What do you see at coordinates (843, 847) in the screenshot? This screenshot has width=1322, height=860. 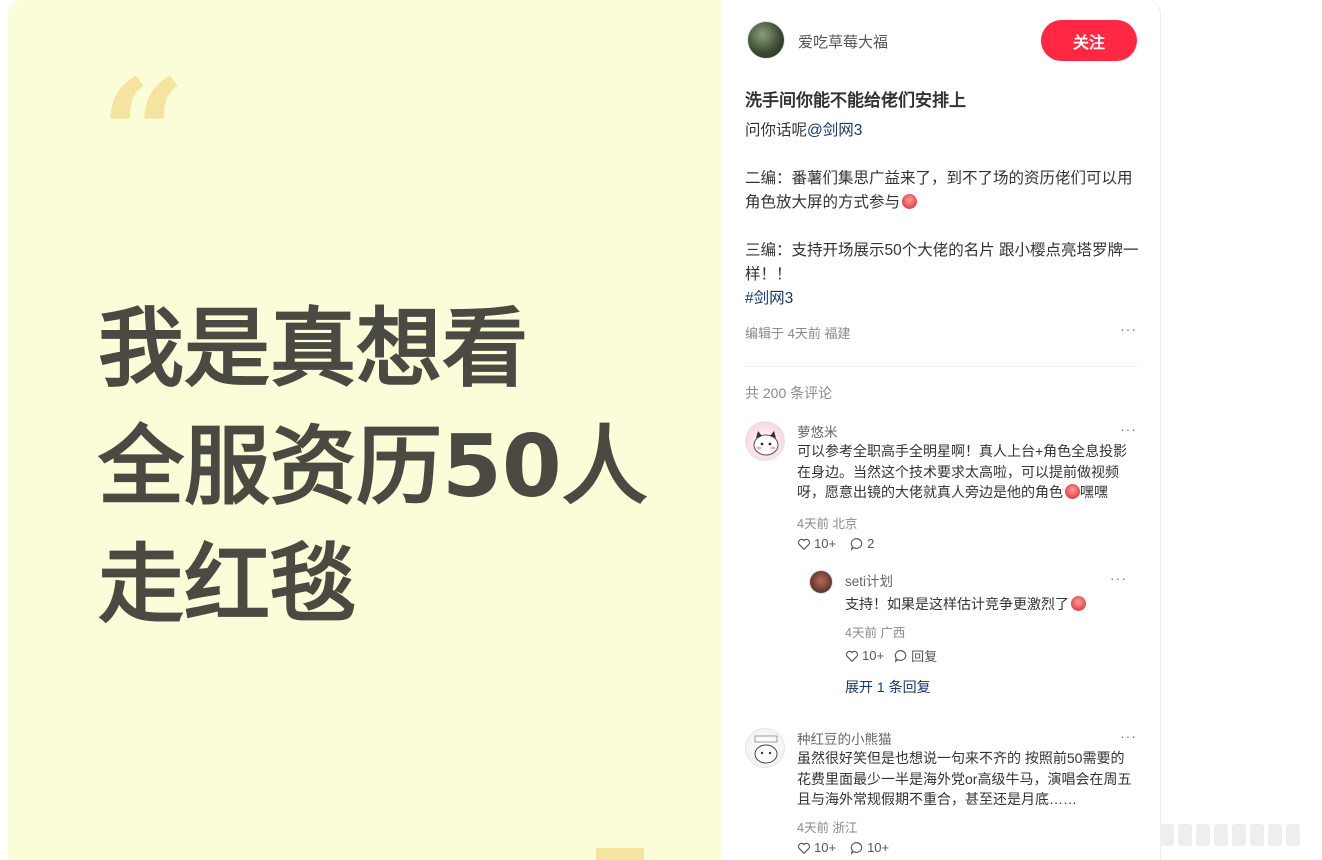 I see `comment-actions: 10+ 10+` at bounding box center [843, 847].